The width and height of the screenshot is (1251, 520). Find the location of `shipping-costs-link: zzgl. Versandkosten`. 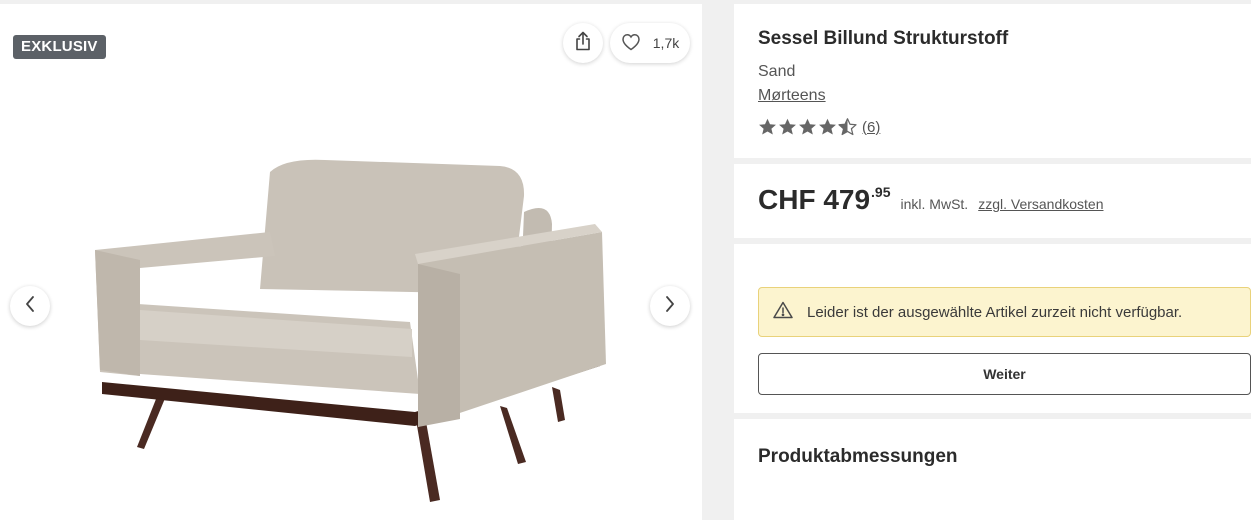

shipping-costs-link: zzgl. Versandkosten is located at coordinates (1040, 204).